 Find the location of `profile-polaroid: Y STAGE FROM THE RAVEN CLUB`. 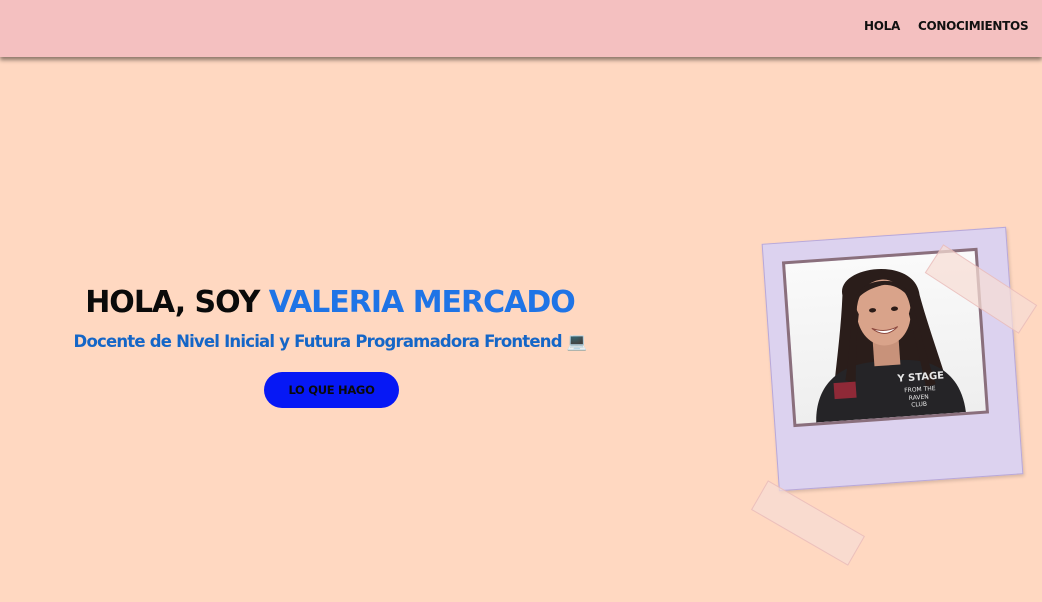

profile-polaroid: Y STAGE FROM THE RAVEN CLUB is located at coordinates (892, 359).